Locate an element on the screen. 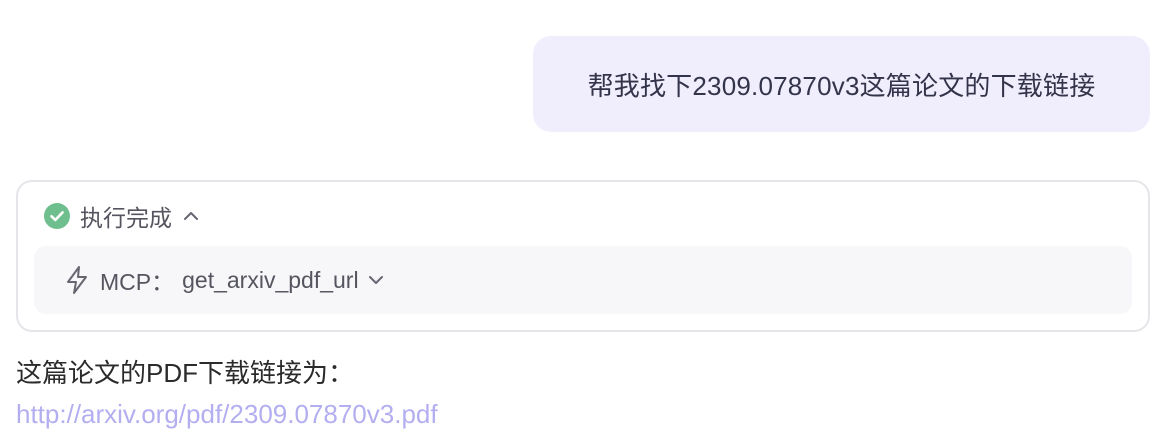 The height and width of the screenshot is (442, 1164). execution-status-toggle: 执行完成 is located at coordinates (122, 216).